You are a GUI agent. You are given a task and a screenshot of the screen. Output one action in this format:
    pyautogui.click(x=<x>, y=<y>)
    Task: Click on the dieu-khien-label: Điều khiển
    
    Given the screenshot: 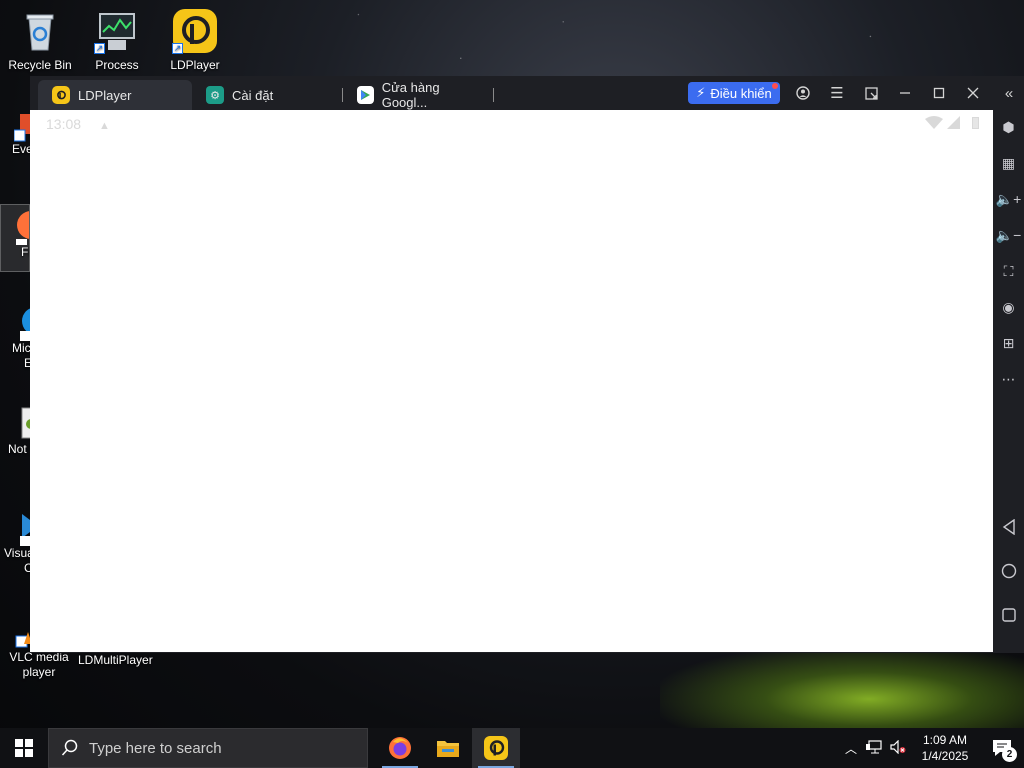 What is the action you would take?
    pyautogui.click(x=741, y=93)
    